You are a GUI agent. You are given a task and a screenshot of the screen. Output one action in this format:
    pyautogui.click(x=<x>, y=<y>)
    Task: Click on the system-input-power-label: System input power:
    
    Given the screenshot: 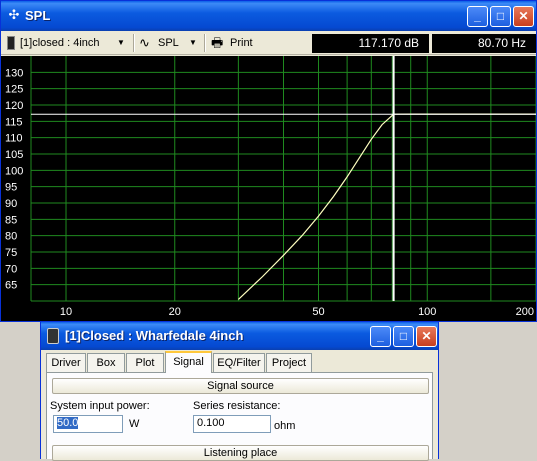 What is the action you would take?
    pyautogui.click(x=100, y=406)
    